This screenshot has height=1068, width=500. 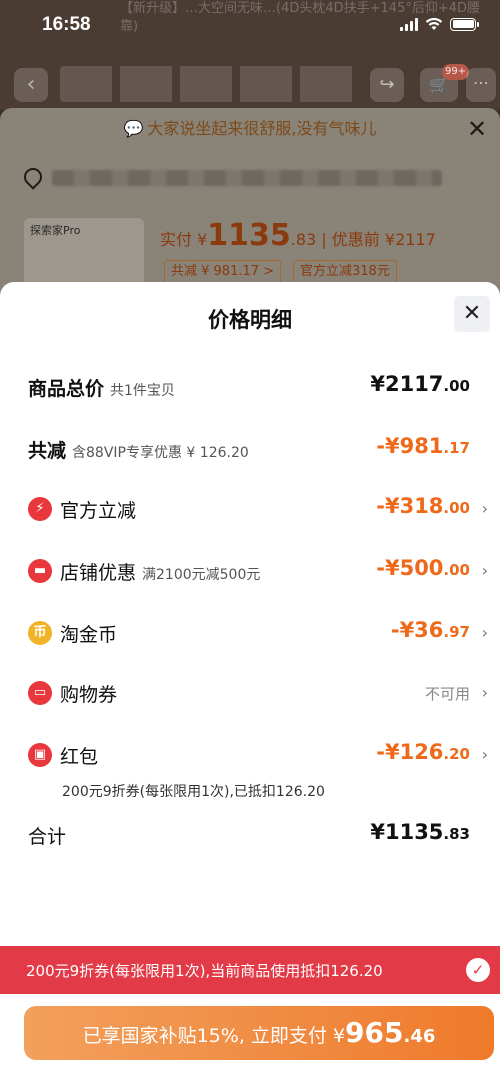 What do you see at coordinates (262, 128) in the screenshot?
I see `review-tip-text: 大家说坐起来很舒服,没有气味儿` at bounding box center [262, 128].